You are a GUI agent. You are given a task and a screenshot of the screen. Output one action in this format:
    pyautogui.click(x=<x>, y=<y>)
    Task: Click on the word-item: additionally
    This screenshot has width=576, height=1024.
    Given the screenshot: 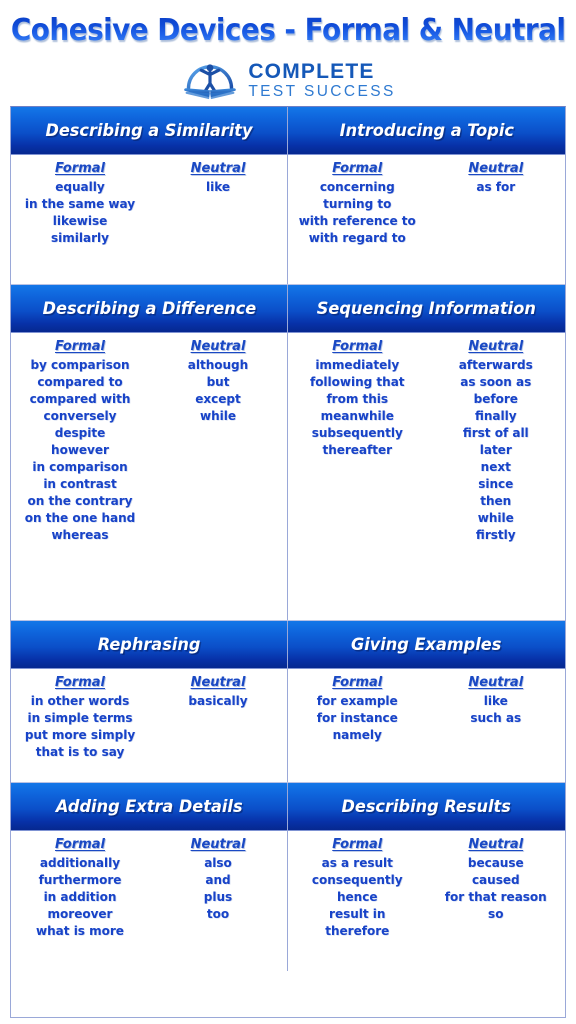 What is the action you would take?
    pyautogui.click(x=80, y=863)
    